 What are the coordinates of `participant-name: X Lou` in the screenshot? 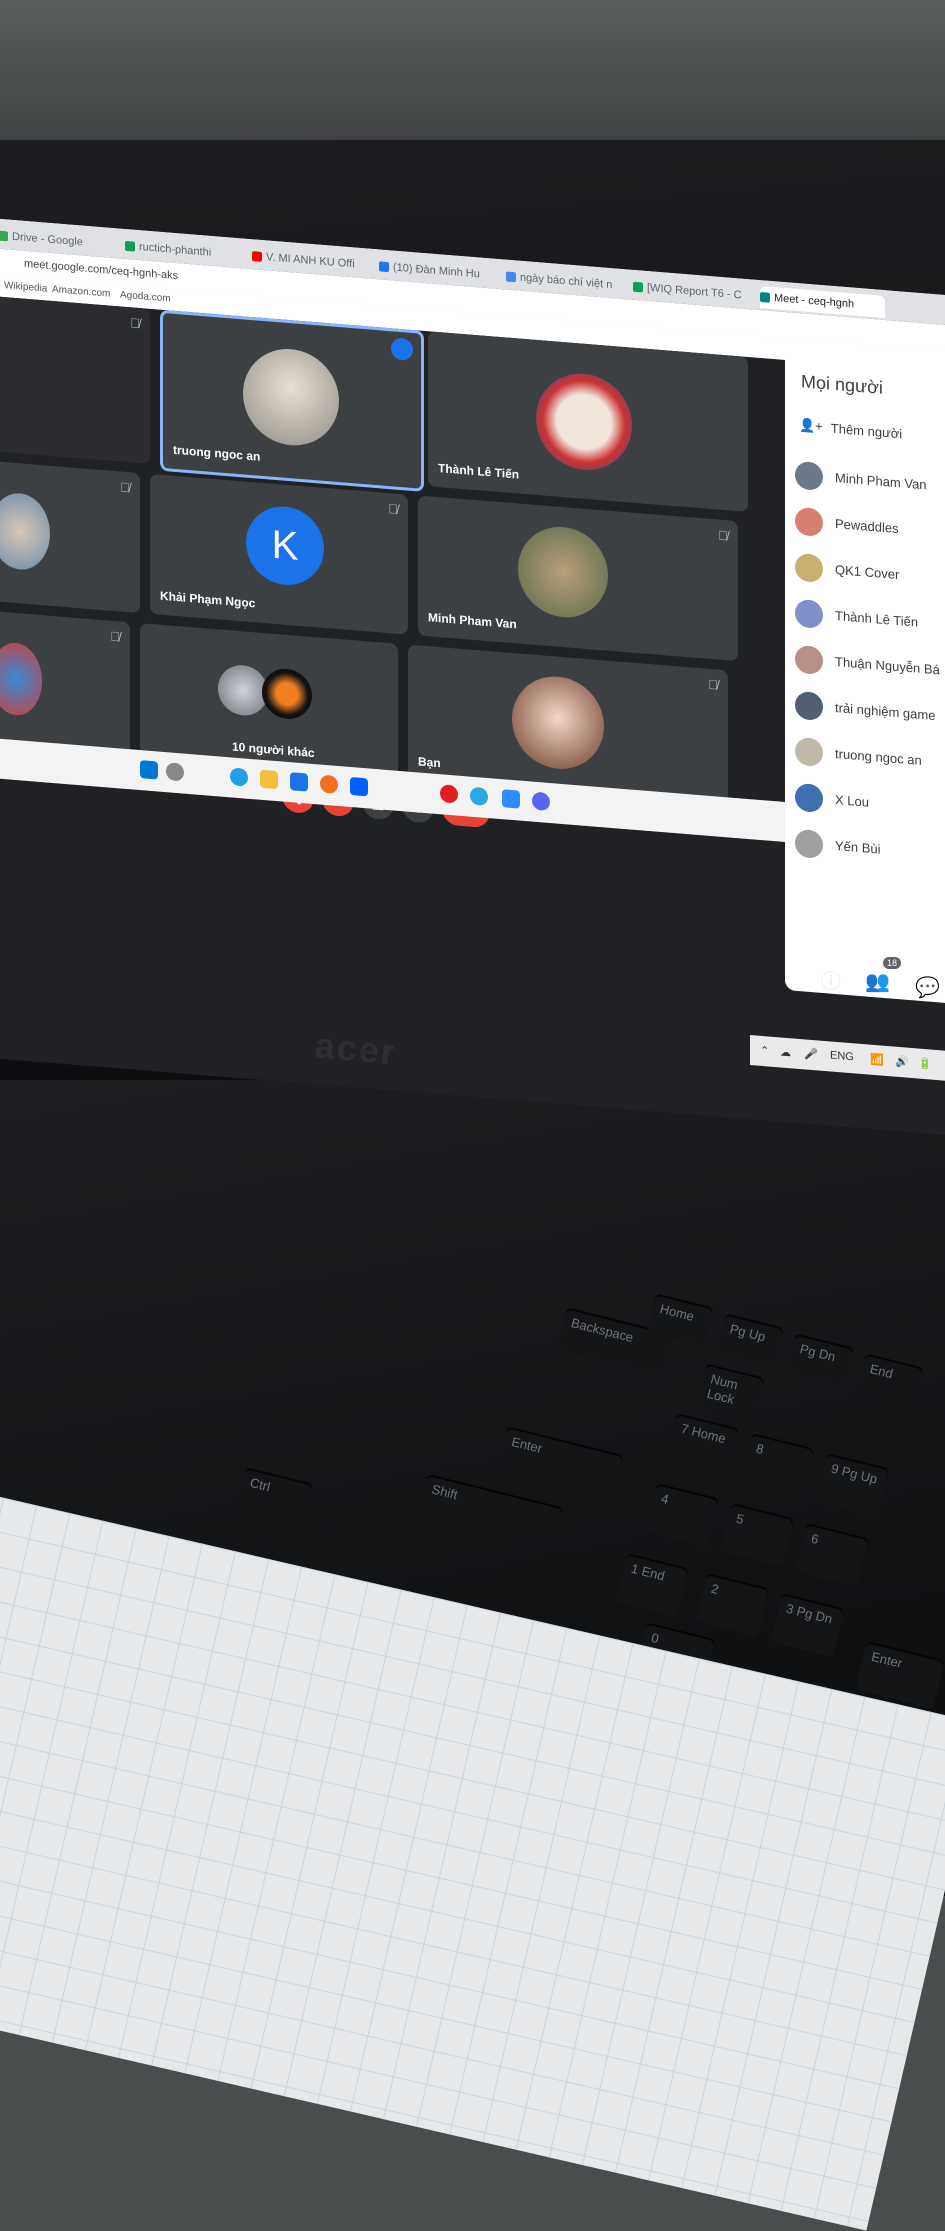 It's located at (852, 801).